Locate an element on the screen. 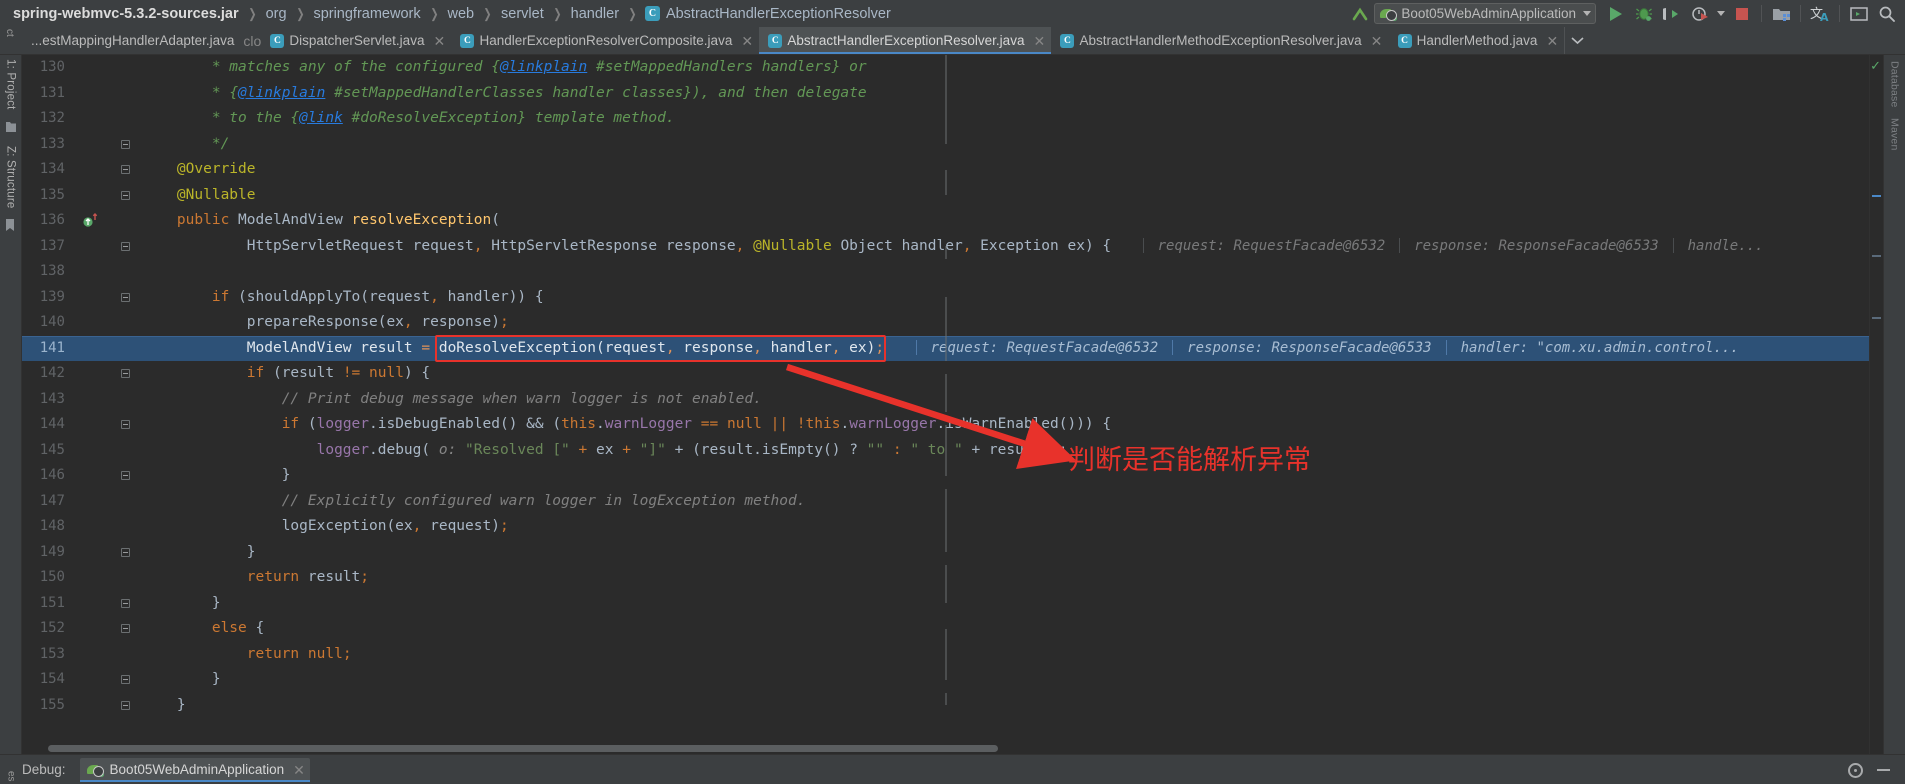 The image size is (1905, 784). profiler-dropdown-icon is located at coordinates (1721, 14).